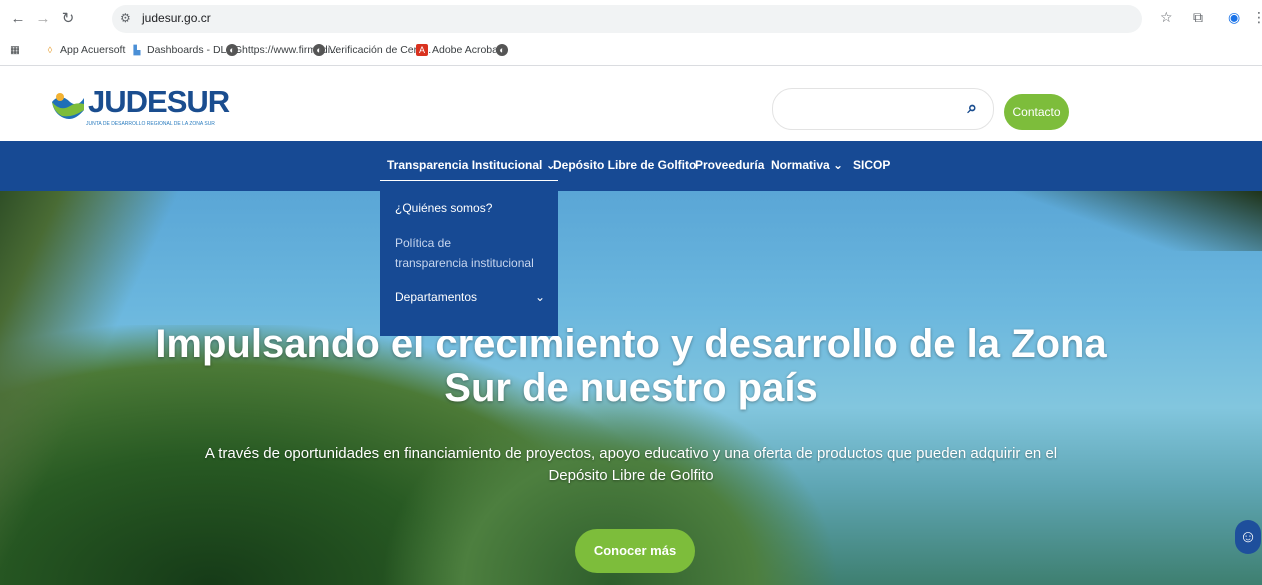 The height and width of the screenshot is (585, 1262). I want to click on nav-deposito-libre: Depósito Libre de Golfito, so click(624, 165).